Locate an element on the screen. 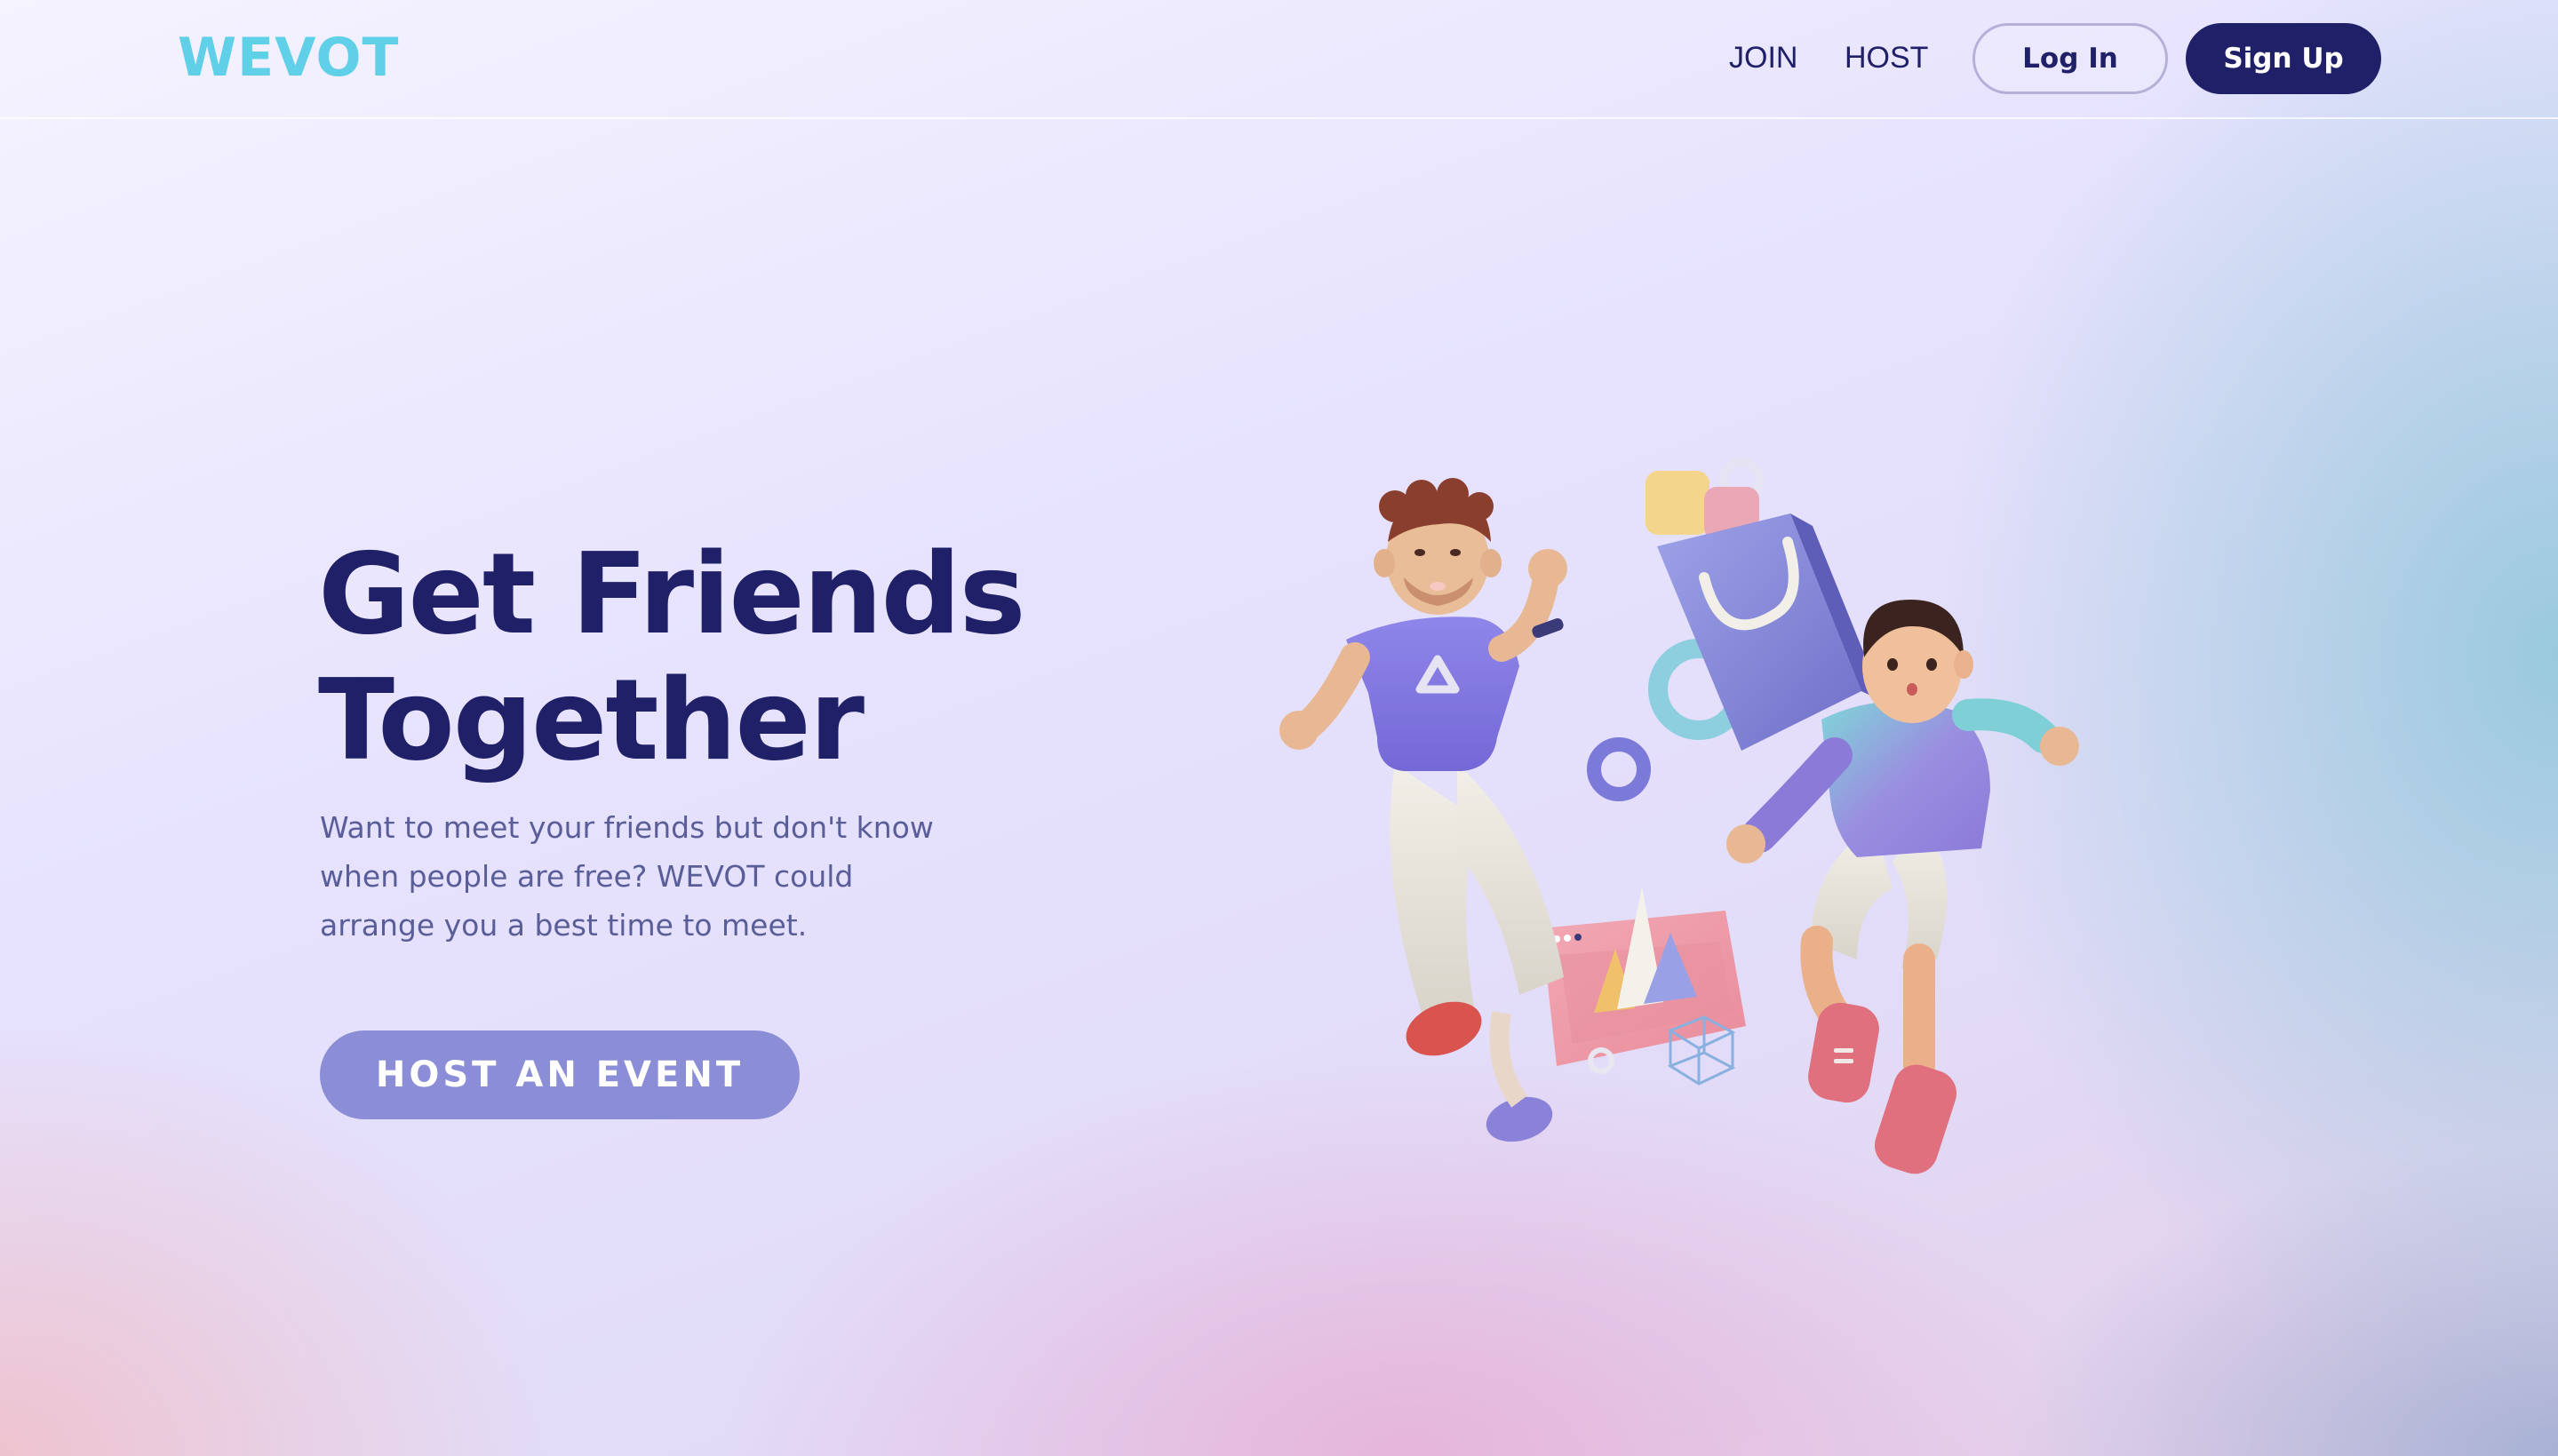 The image size is (2558, 1456). hero-title-line-1: Get Friends is located at coordinates (672, 594).